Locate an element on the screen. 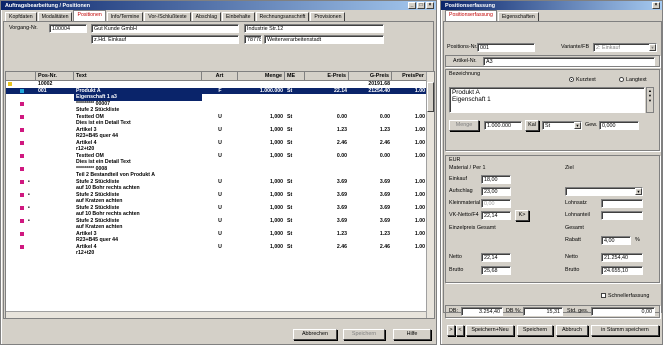 The height and width of the screenshot is (345, 663). position-marker-icon is located at coordinates (22, 90).